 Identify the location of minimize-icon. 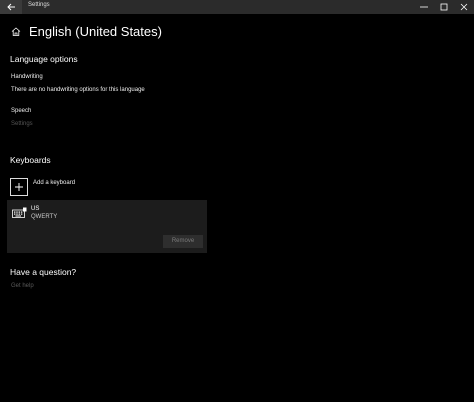
(424, 7).